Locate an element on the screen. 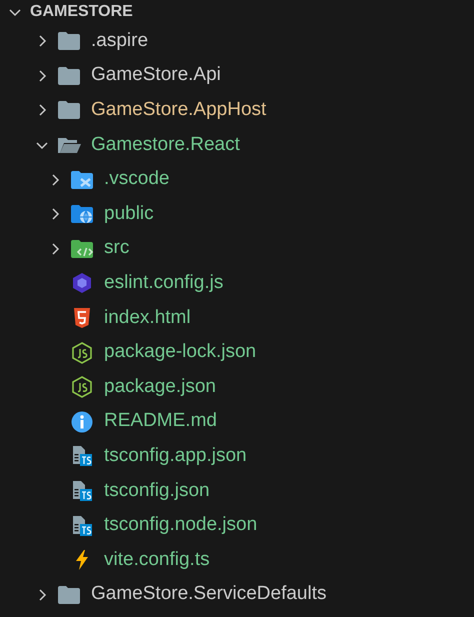 The image size is (474, 617). hexagon-icon is located at coordinates (82, 283).